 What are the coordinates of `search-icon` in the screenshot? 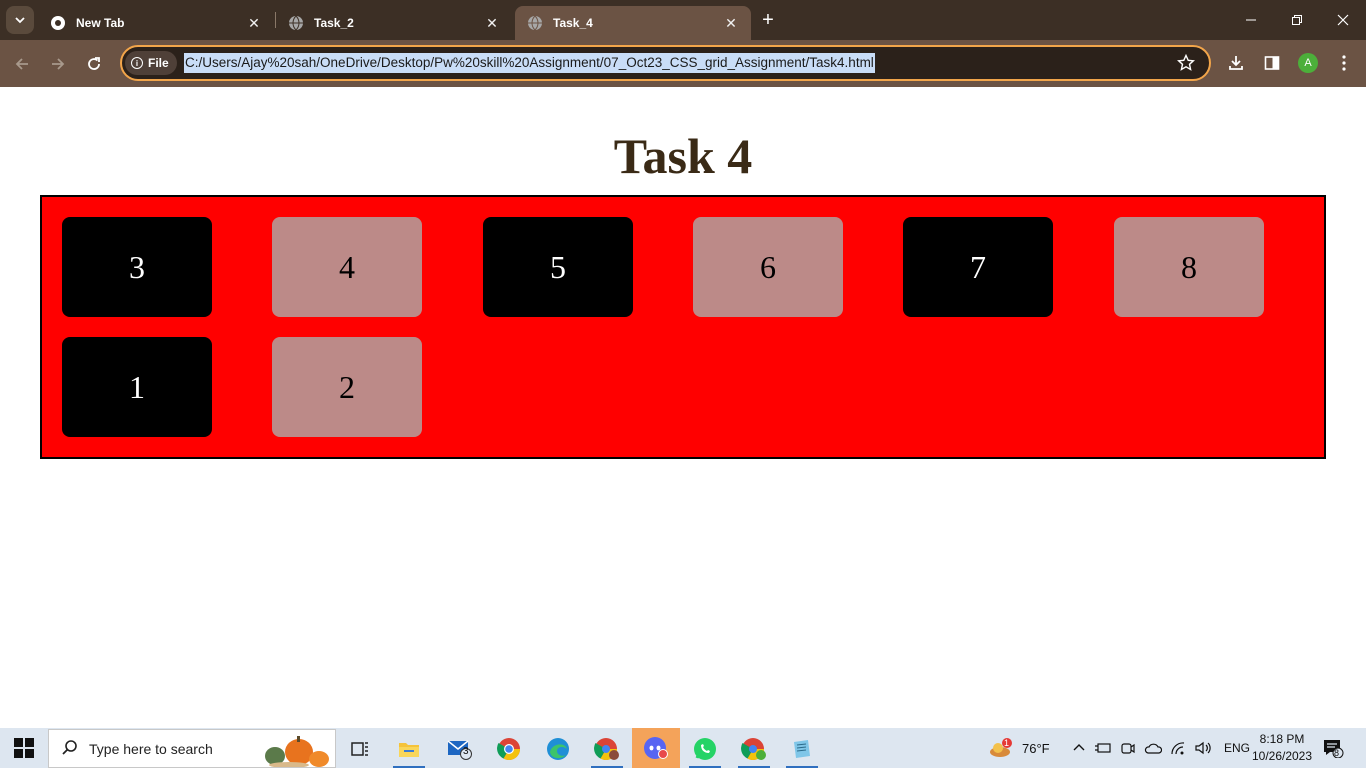 It's located at (69, 747).